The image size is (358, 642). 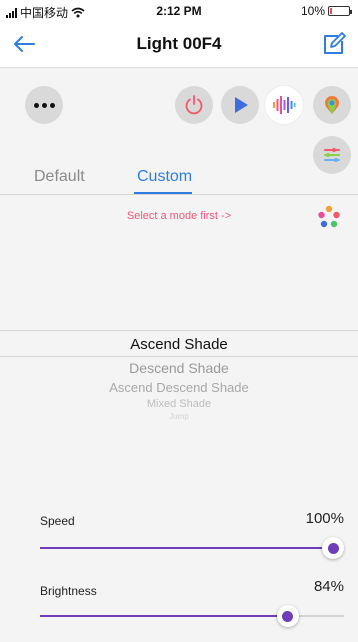 I want to click on color-mode-button, so click(x=332, y=105).